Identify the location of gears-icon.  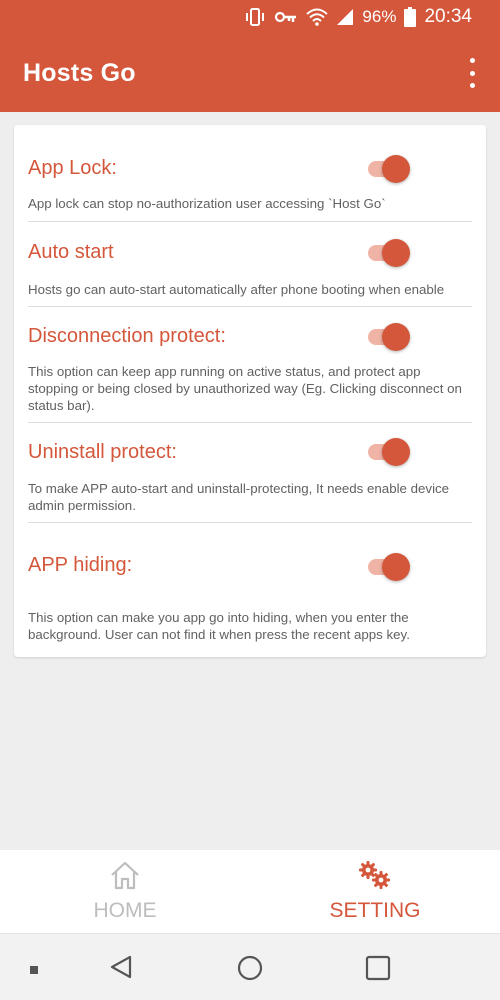
(375, 877).